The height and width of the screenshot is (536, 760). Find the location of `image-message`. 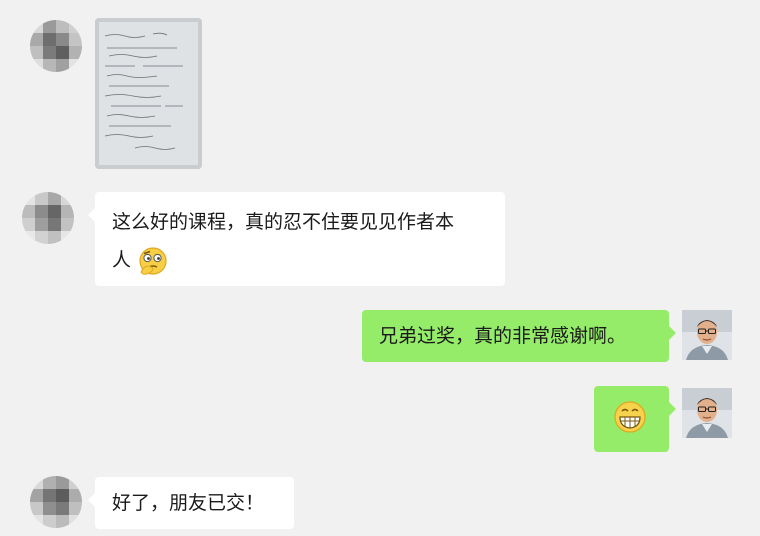

image-message is located at coordinates (148, 93).